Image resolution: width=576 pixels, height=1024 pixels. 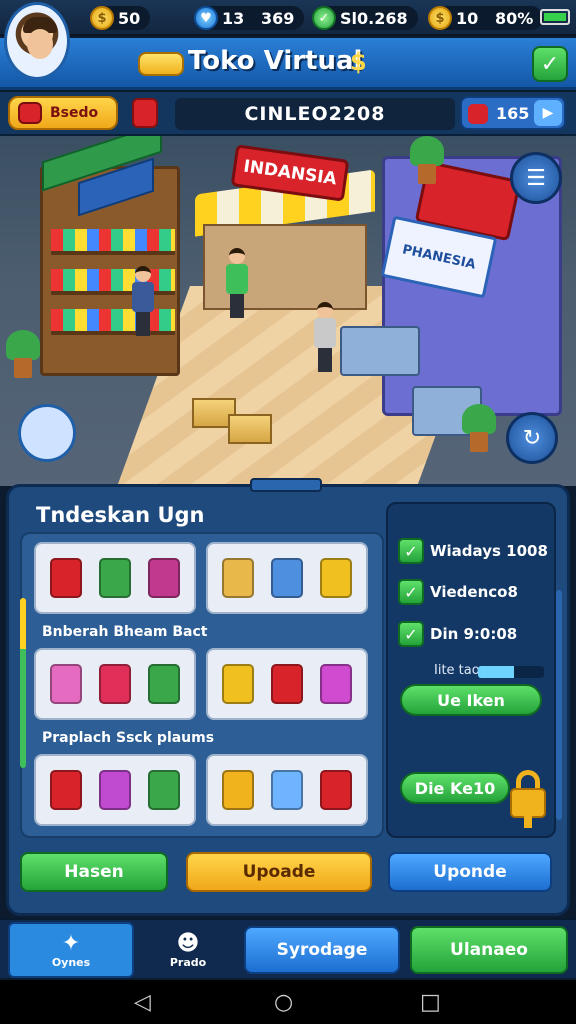 I want to click on upgrade-button: Upoade, so click(x=279, y=872).